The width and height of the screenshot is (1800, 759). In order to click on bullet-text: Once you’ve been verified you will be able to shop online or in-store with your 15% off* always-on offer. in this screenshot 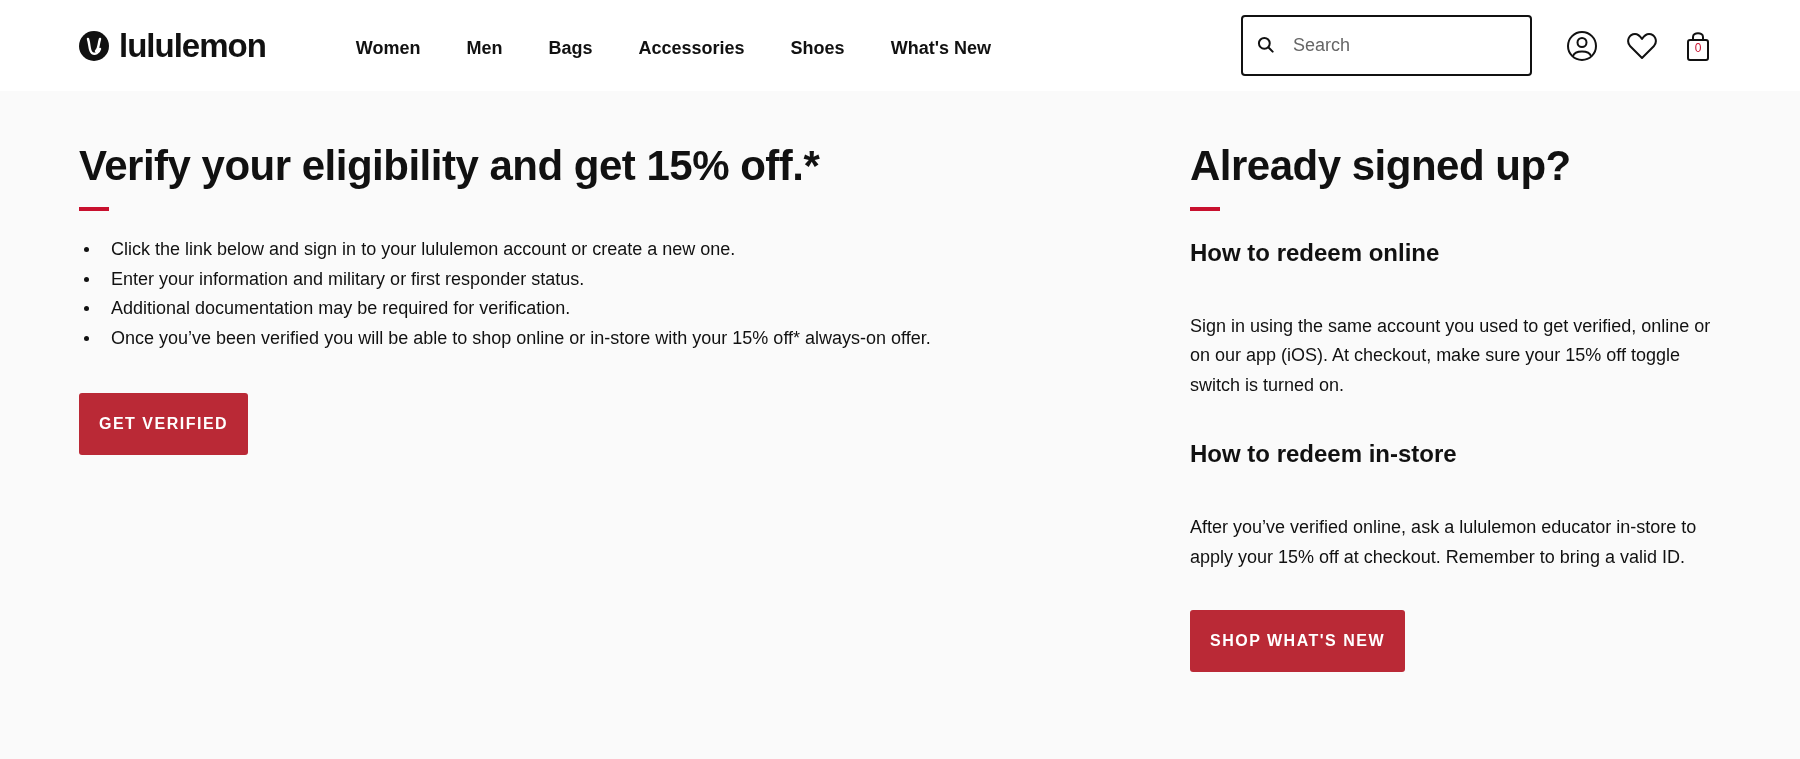, I will do `click(521, 338)`.